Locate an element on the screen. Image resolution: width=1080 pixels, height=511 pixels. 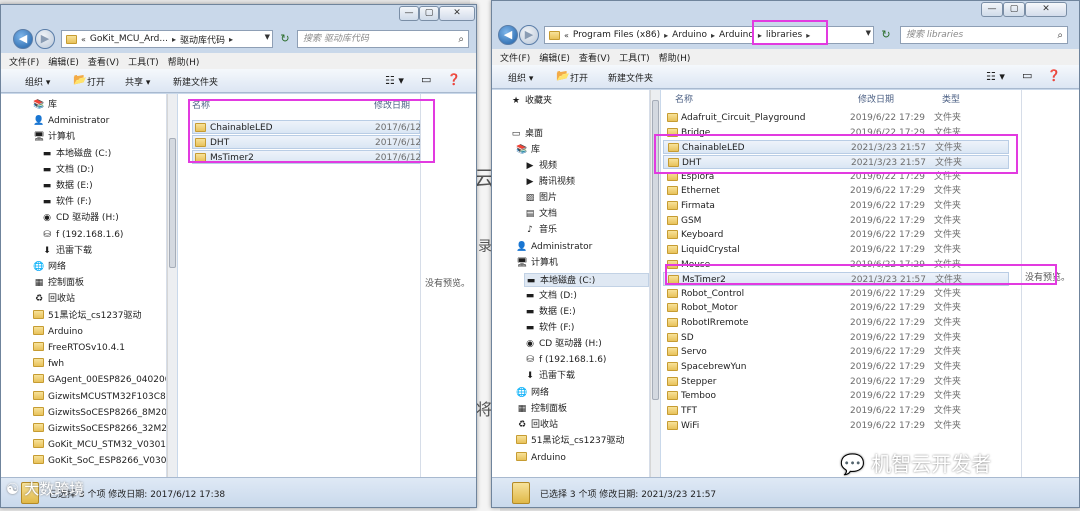
nav-item-video: ▶ 视频 is located at coordinates (586, 166).